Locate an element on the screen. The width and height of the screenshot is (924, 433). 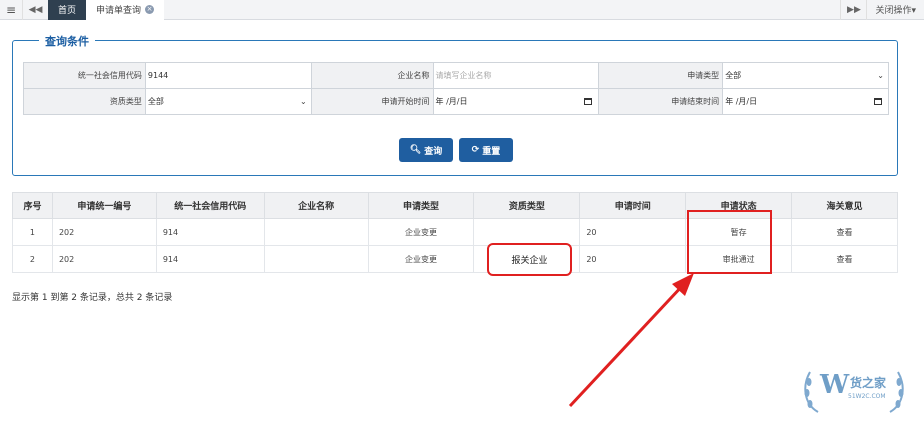
watermark-logo: W 货之家 51W2C.COM is located at coordinates (854, 392).